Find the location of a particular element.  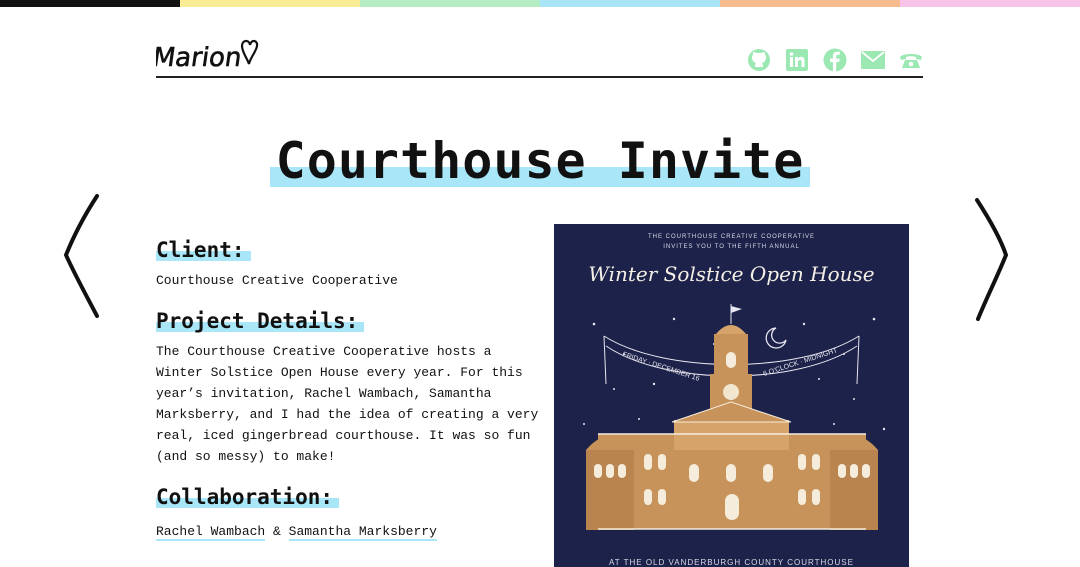

mail-icon is located at coordinates (873, 60).